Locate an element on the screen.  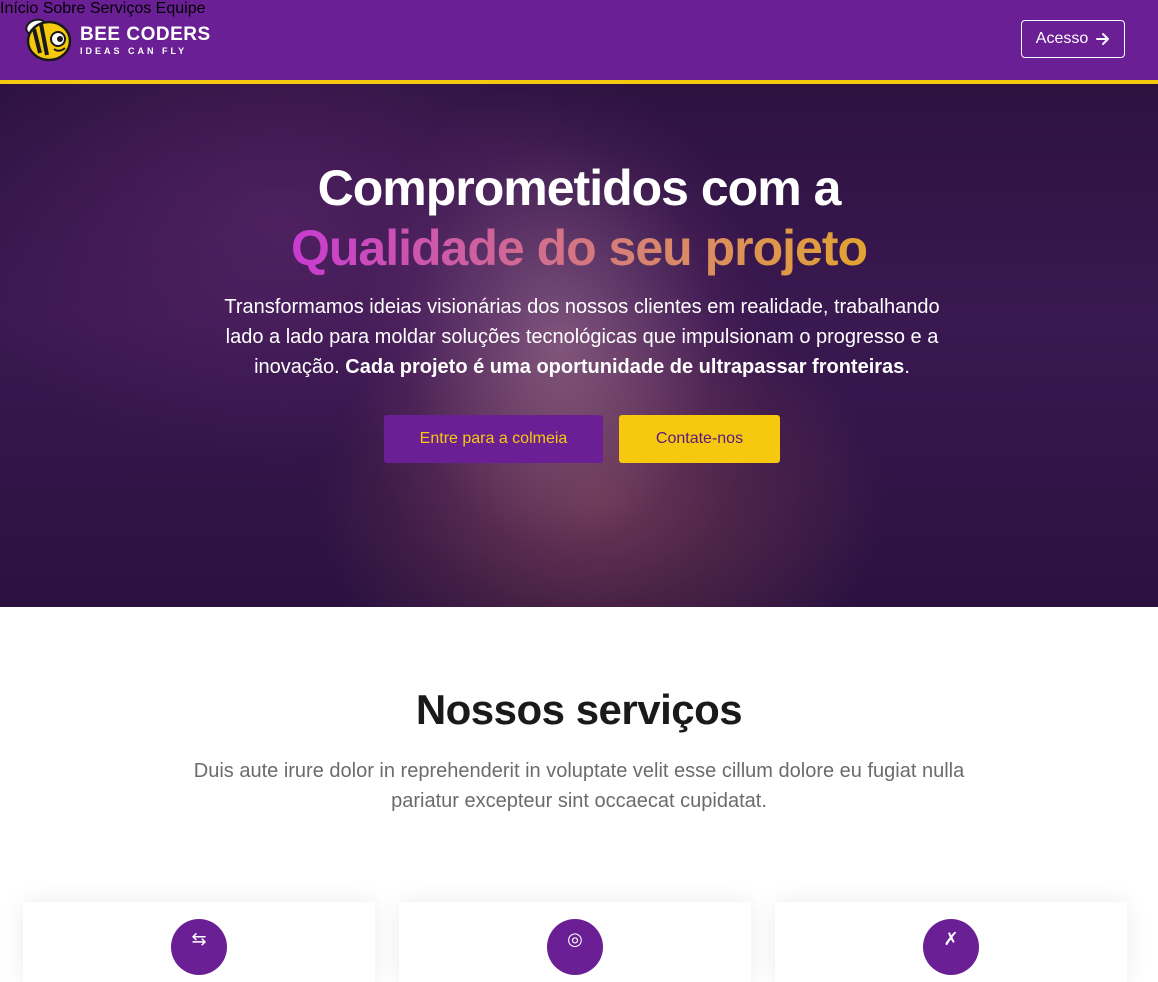
join-hive-button: Entre para a colmeia is located at coordinates (493, 439).